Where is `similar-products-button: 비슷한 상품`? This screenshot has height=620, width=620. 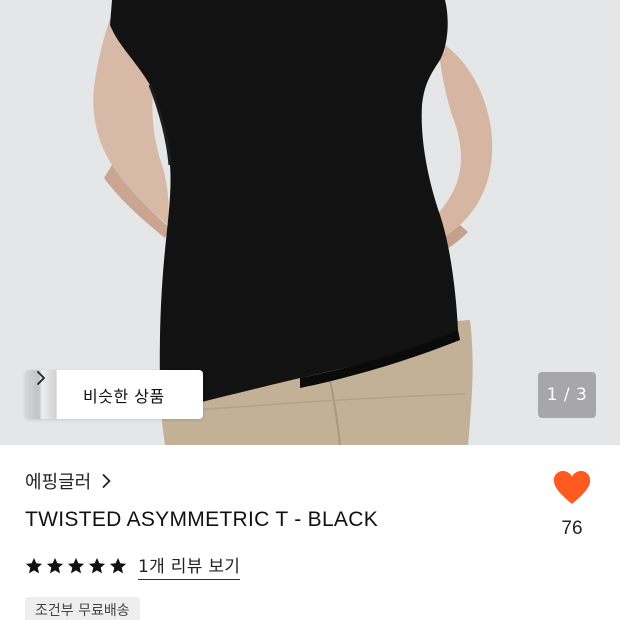 similar-products-button: 비슷한 상품 is located at coordinates (114, 394).